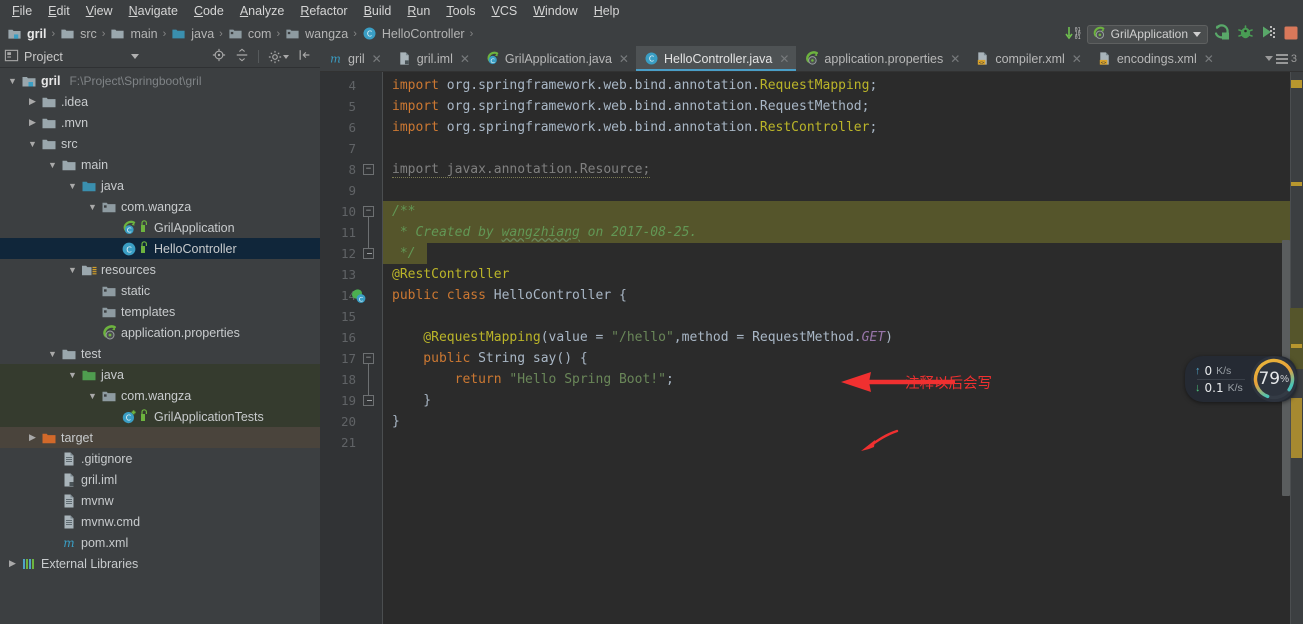 Image resolution: width=1303 pixels, height=624 pixels. Describe the element at coordinates (556, 58) in the screenshot. I see `editor-tab-grilapplication-java: C GrilApplication.java ✕` at that location.